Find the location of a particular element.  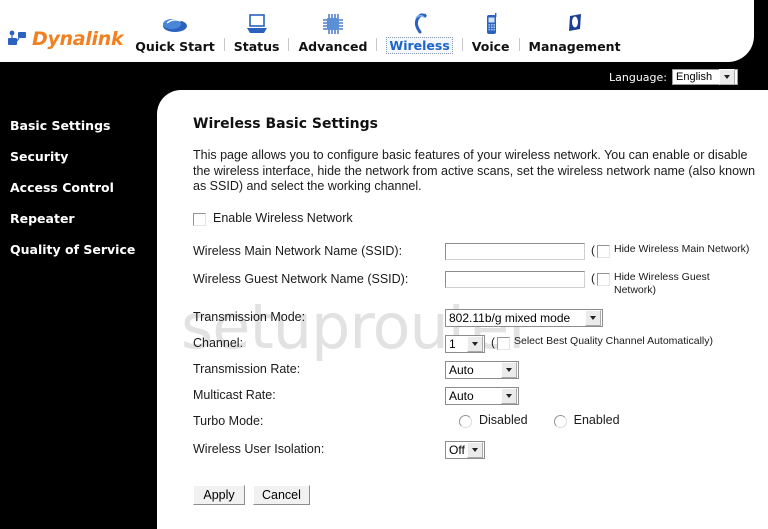

nav-label-management: Management is located at coordinates (574, 46).